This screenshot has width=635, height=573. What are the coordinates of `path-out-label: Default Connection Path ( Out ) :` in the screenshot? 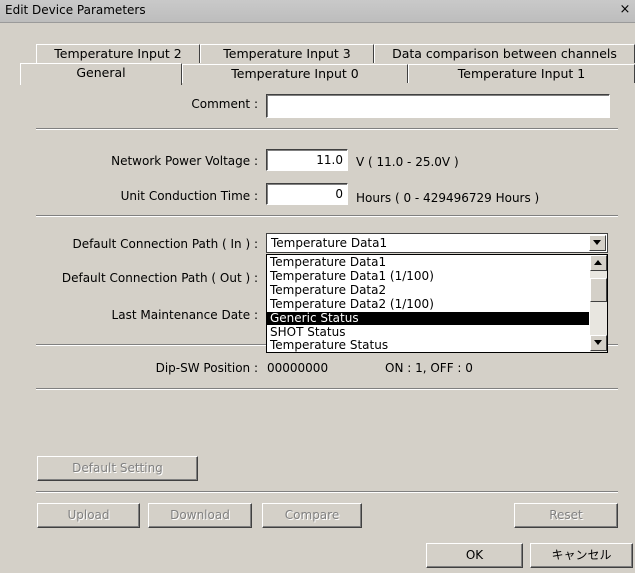 It's located at (159, 278).